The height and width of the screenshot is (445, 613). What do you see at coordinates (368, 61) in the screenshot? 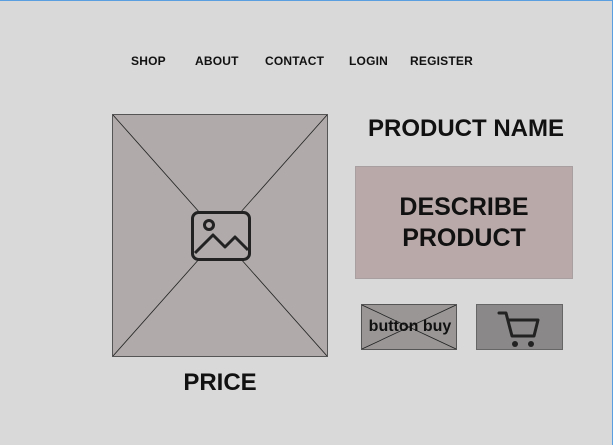
I see `nav-item-login: LOGIN` at bounding box center [368, 61].